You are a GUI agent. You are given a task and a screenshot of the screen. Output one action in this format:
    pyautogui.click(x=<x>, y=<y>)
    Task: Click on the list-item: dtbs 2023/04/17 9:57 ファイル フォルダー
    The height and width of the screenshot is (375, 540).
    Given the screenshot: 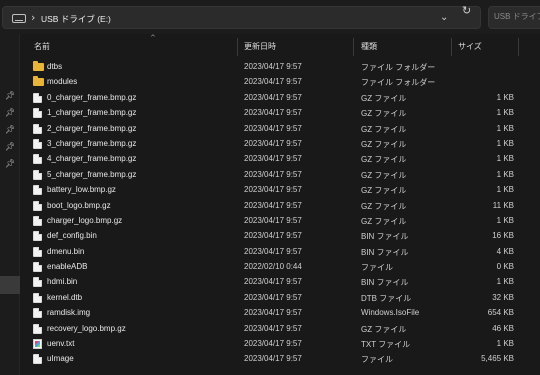 What is the action you would take?
    pyautogui.click(x=280, y=66)
    